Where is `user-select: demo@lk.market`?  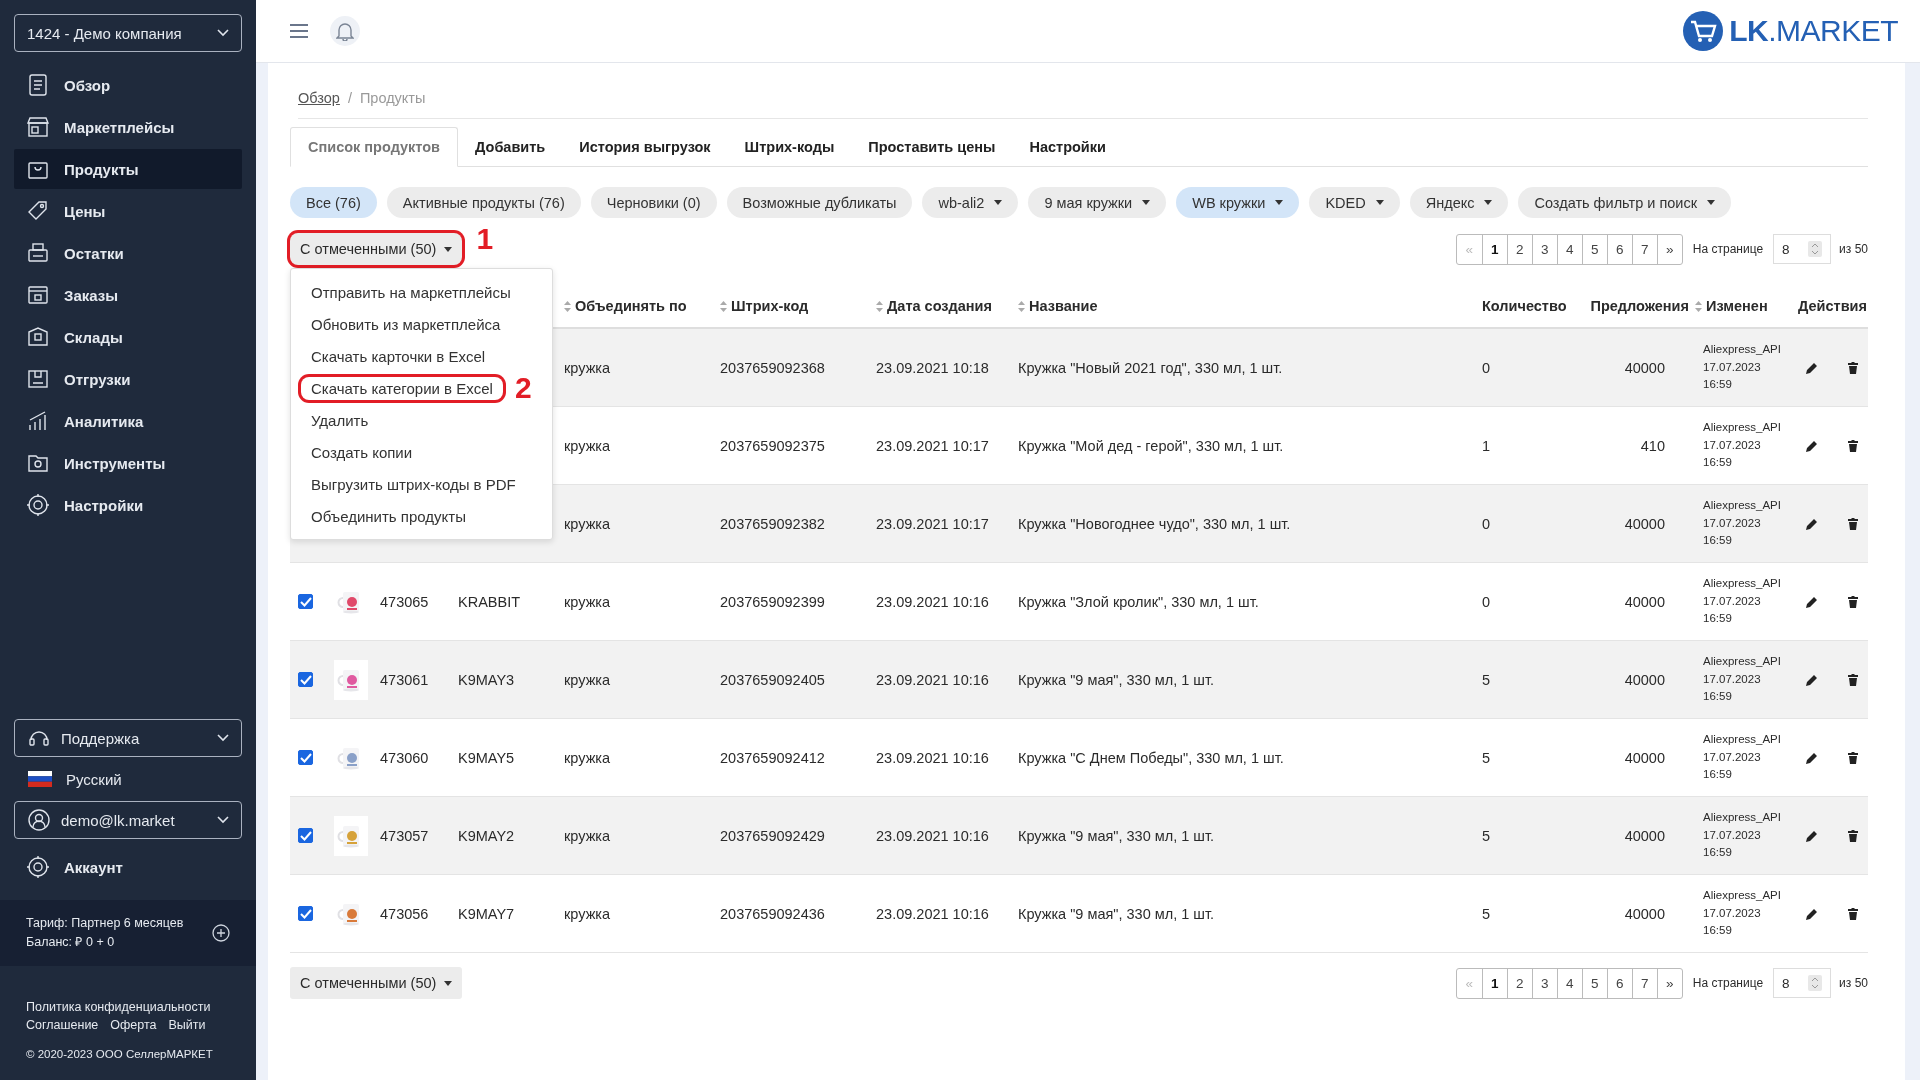 user-select: demo@lk.market is located at coordinates (128, 820).